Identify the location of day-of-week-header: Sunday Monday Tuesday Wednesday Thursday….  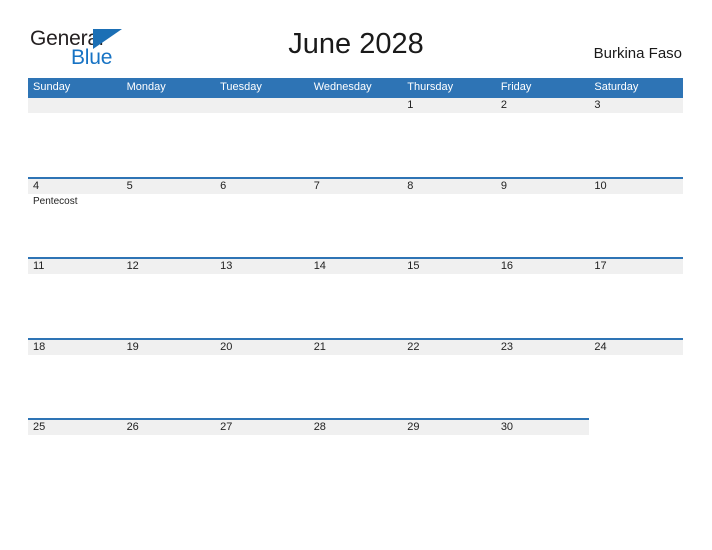
(355, 87).